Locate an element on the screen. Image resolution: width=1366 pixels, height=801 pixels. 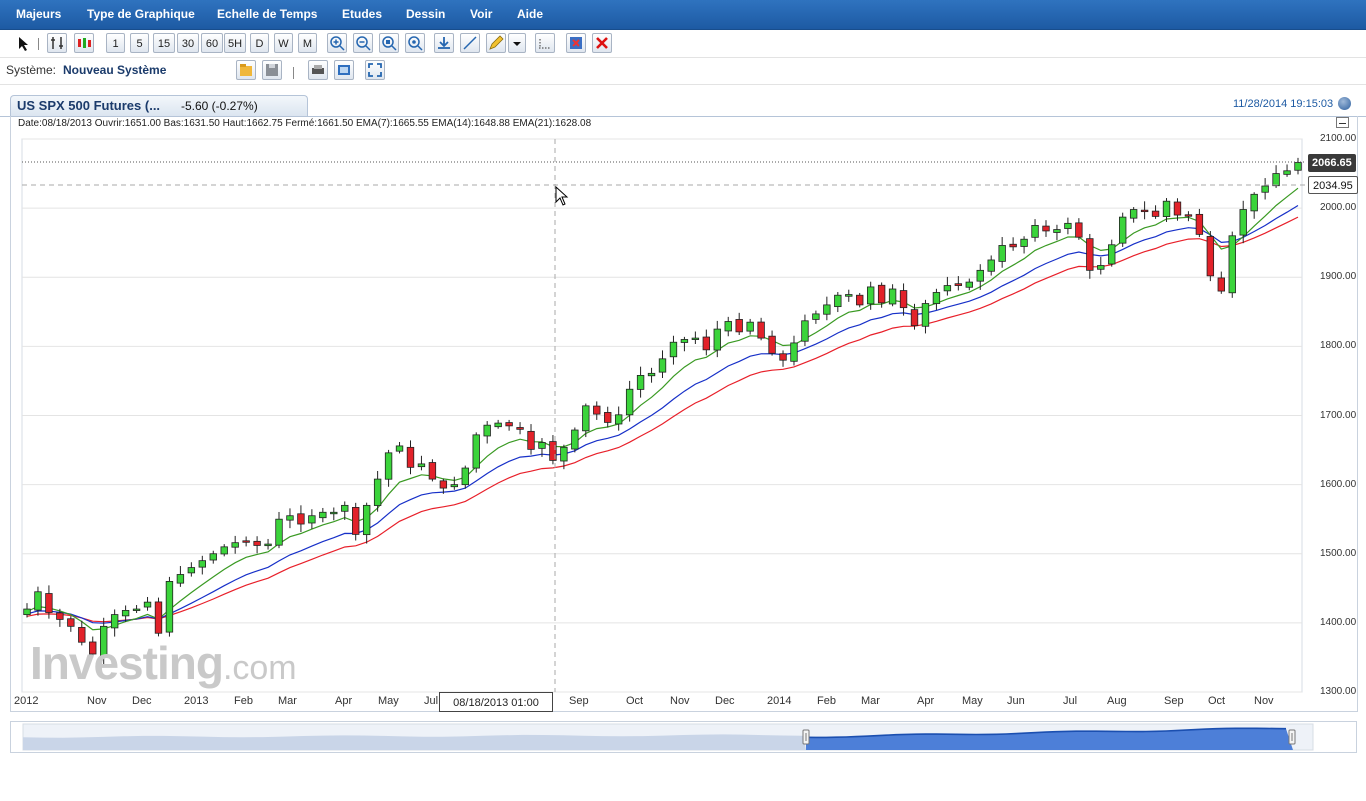
x-tick-label: 2013 is located at coordinates (196, 701).